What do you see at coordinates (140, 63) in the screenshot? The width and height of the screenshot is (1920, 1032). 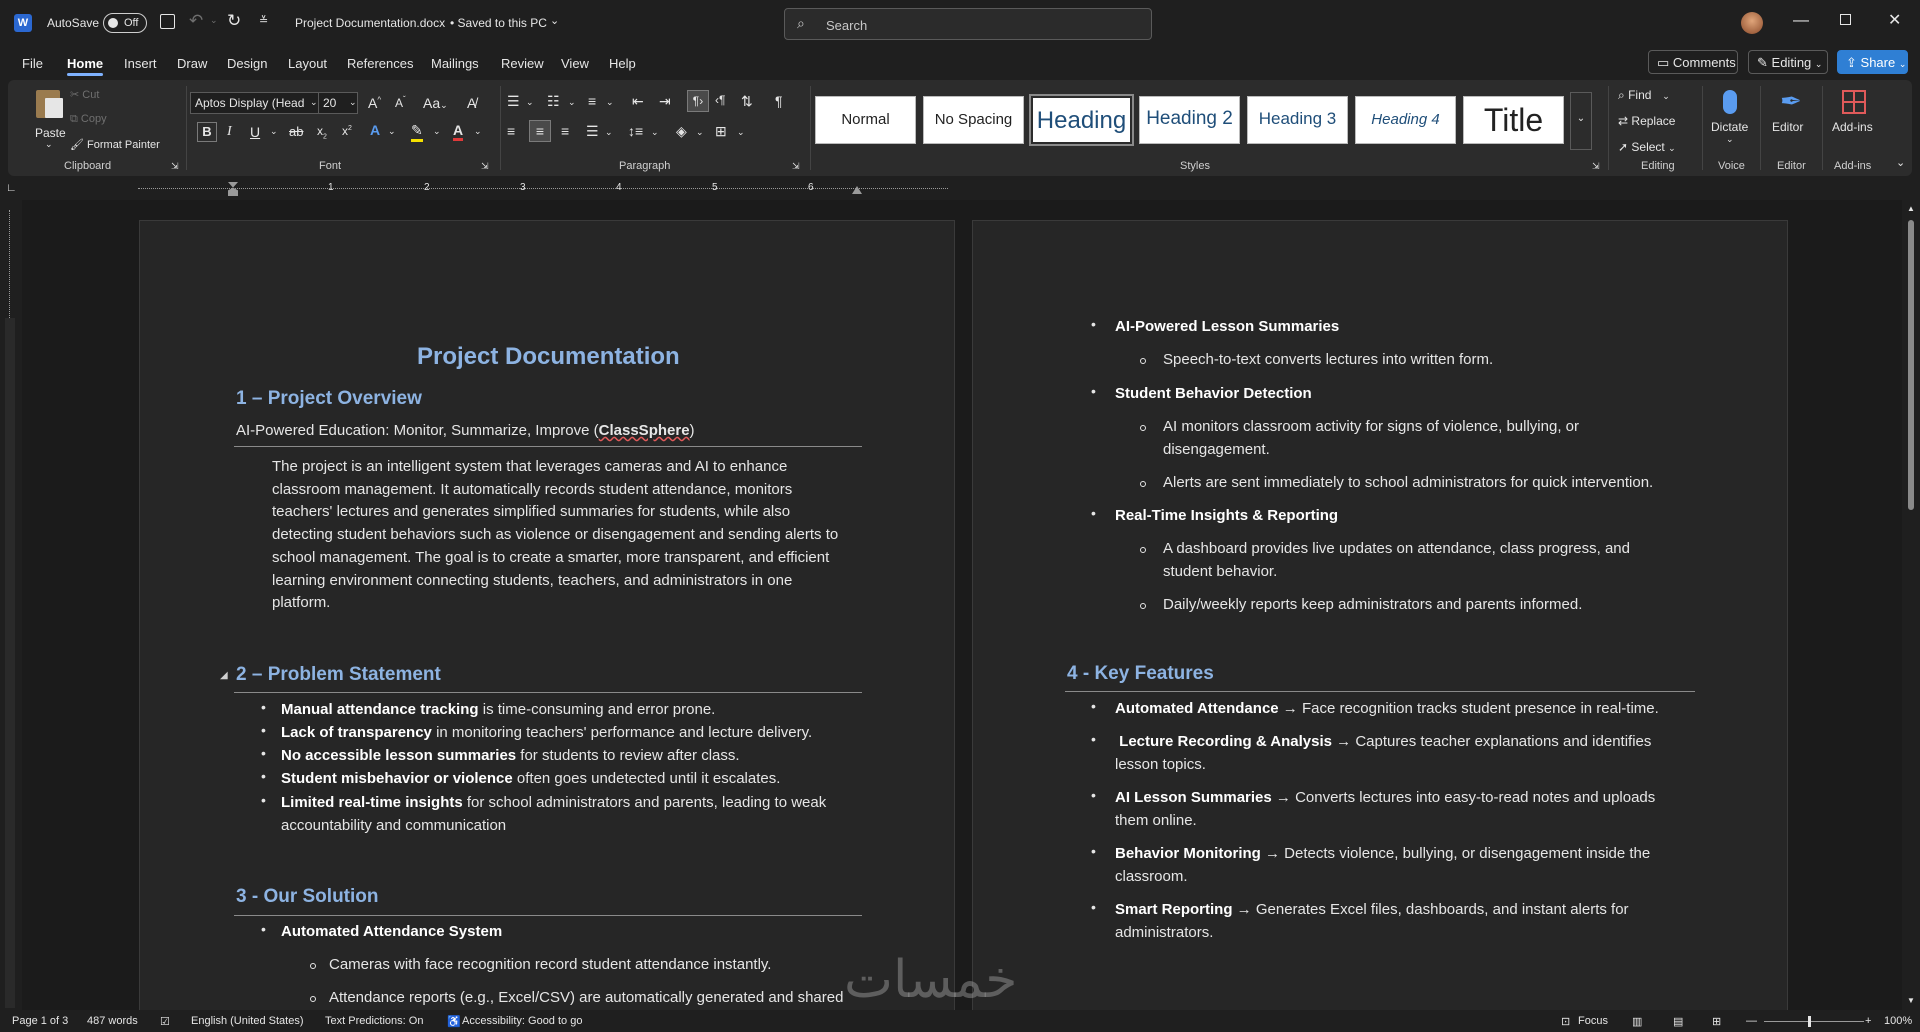 I see `tab-insert: Insert` at bounding box center [140, 63].